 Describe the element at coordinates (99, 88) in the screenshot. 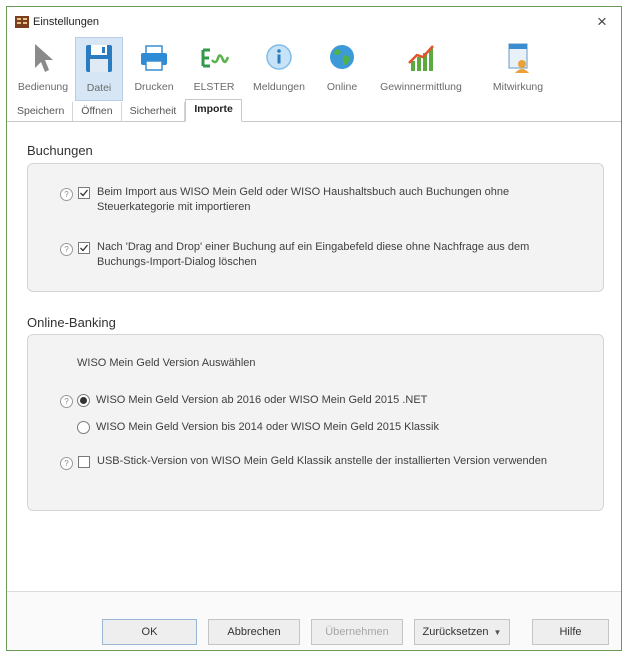

I see `tool-label: Datei` at that location.